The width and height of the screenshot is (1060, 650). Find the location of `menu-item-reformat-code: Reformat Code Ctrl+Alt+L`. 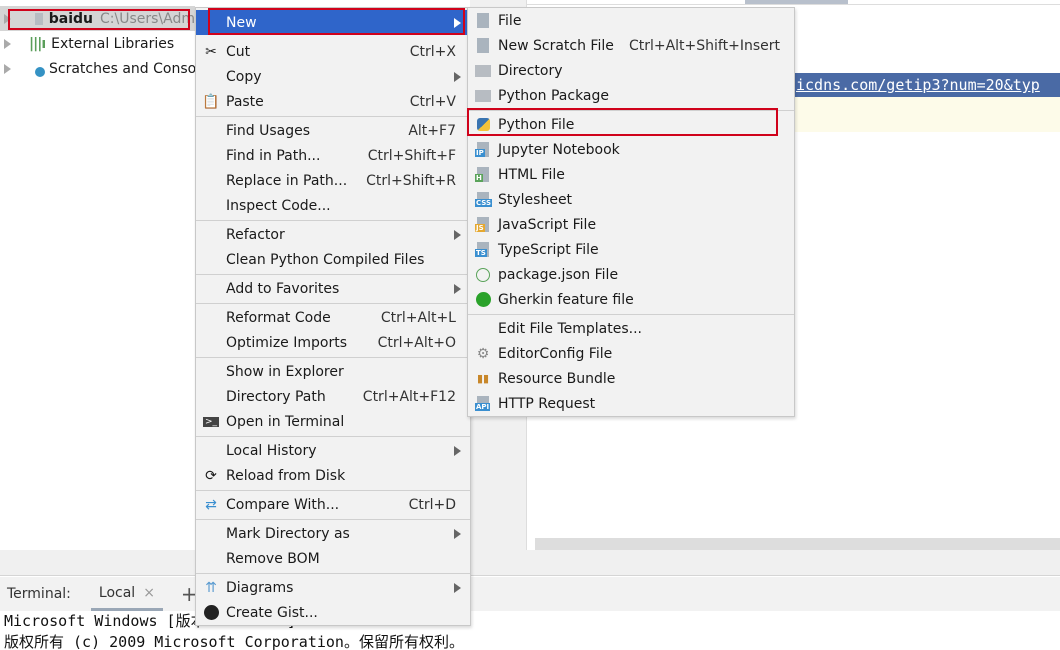

menu-item-reformat-code: Reformat Code Ctrl+Alt+L is located at coordinates (333, 317).